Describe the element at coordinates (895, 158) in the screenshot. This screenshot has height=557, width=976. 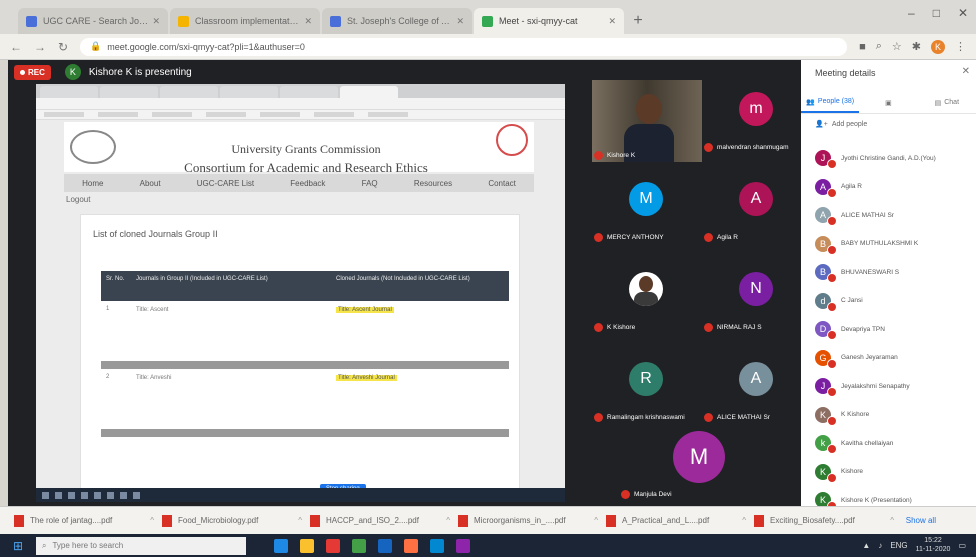
I see `participant-item: J Jyothi Christine Gandi, A.D.(You)` at that location.